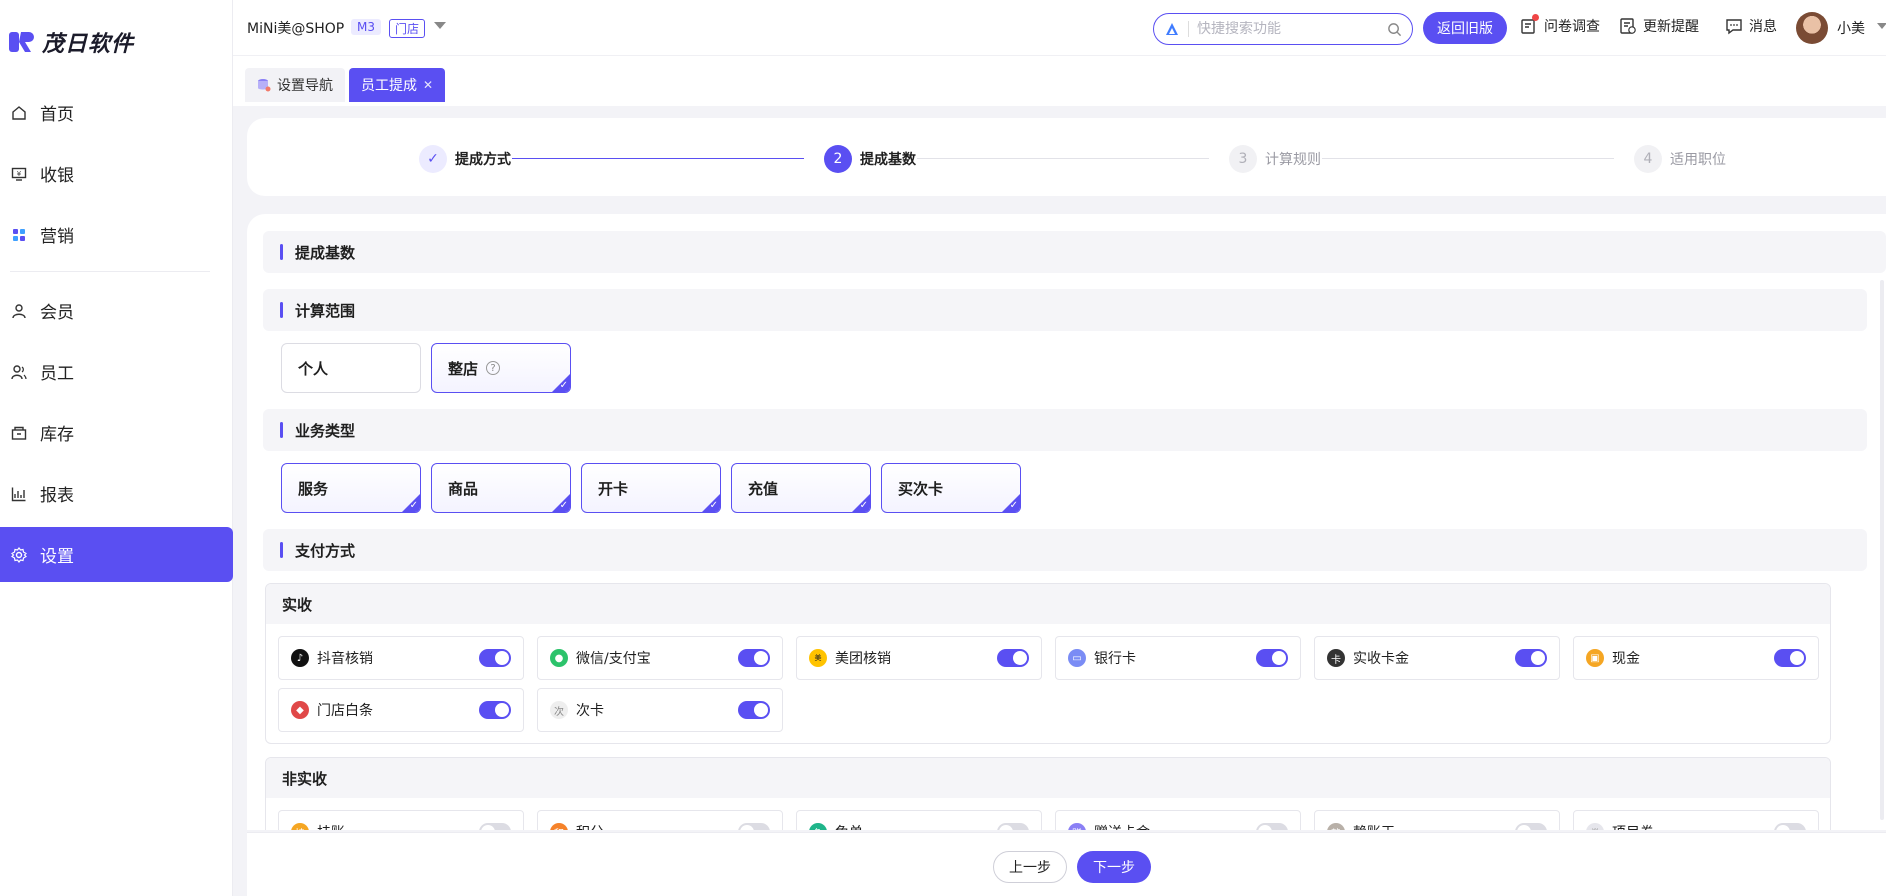 Image resolution: width=1886 pixels, height=896 pixels. I want to click on business-option-recharge: 充值 ✓, so click(801, 488).